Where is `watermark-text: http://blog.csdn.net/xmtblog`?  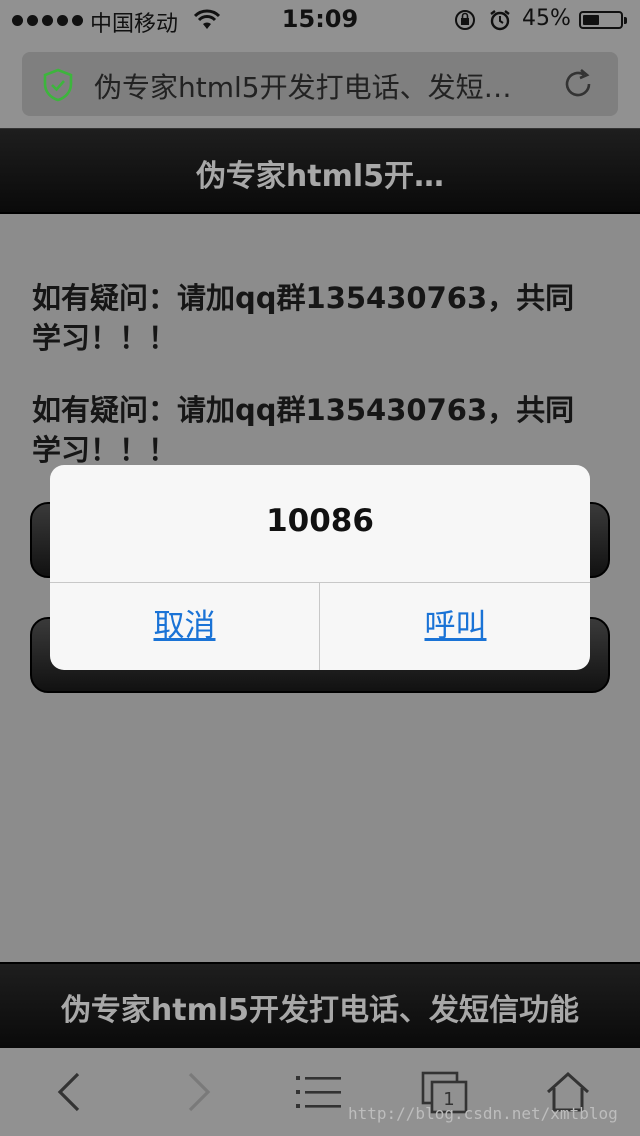 watermark-text: http://blog.csdn.net/xmtblog is located at coordinates (483, 1113).